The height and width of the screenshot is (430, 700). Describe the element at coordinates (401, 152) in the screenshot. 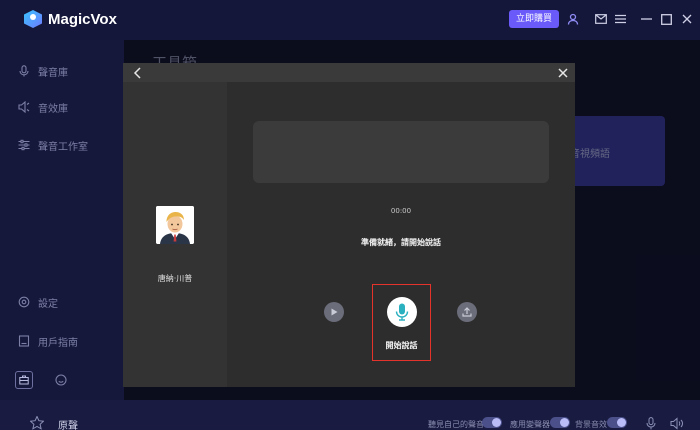

I see `speech-text-area` at that location.